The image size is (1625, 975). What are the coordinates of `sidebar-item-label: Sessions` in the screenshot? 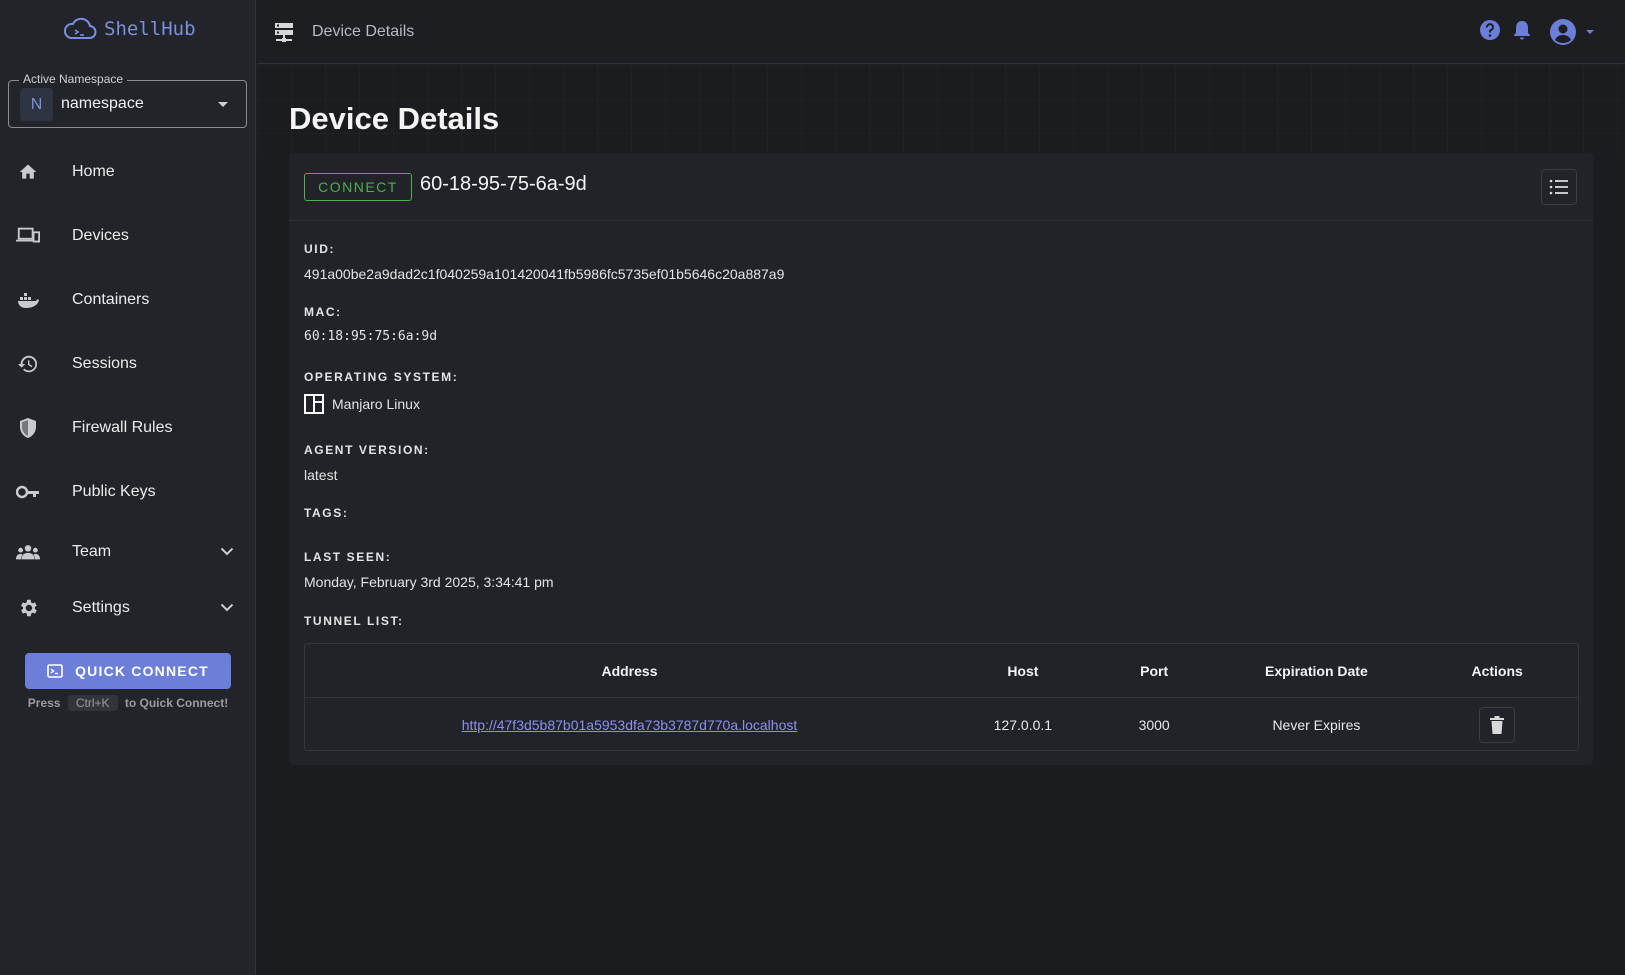 It's located at (104, 363).